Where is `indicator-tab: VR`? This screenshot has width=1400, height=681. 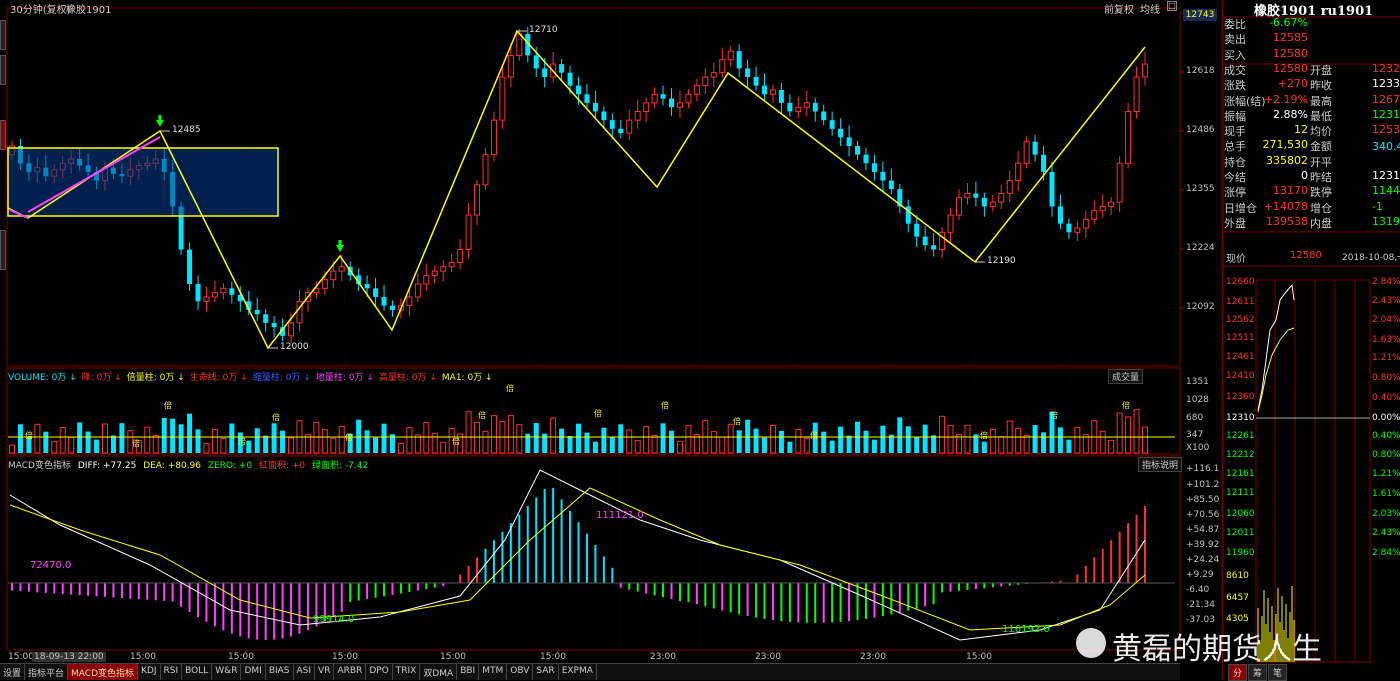 indicator-tab: VR is located at coordinates (325, 672).